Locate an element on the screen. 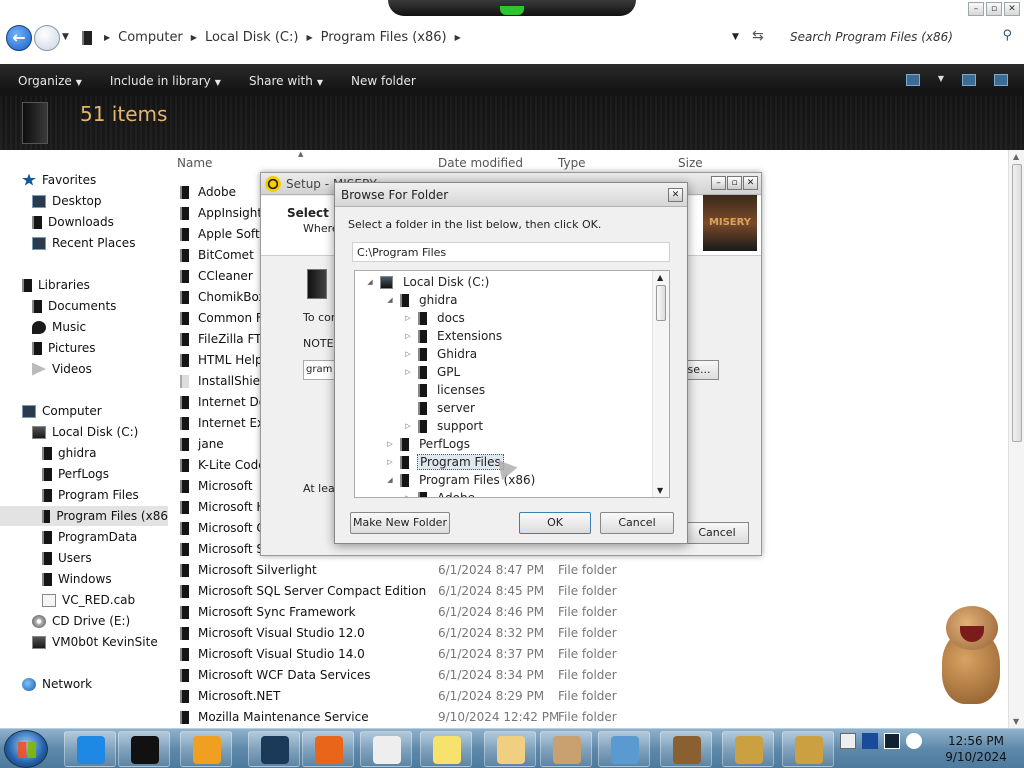 The width and height of the screenshot is (1024, 768). chevron-down-icon: ▼ is located at coordinates (941, 80).